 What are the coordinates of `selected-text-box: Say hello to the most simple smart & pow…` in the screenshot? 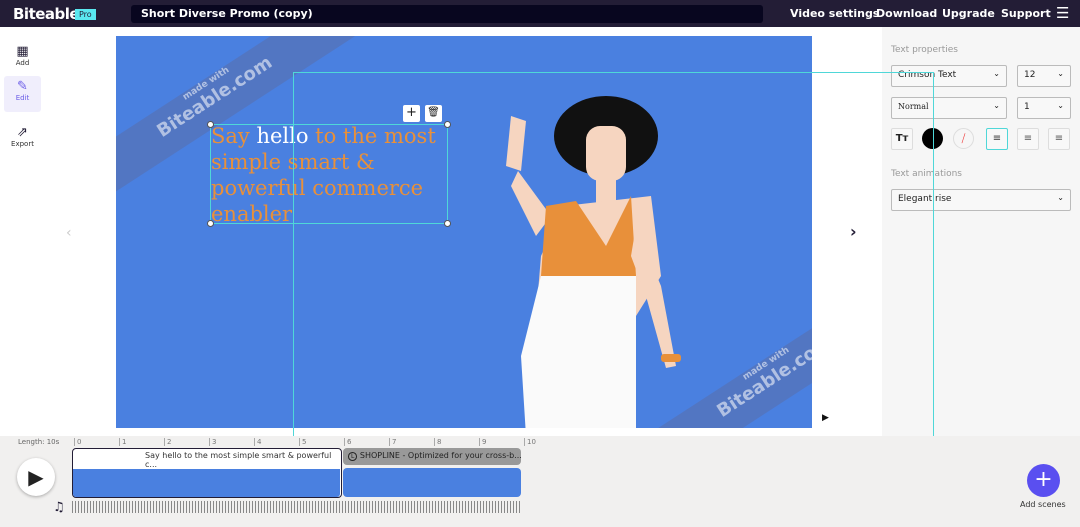 It's located at (329, 166).